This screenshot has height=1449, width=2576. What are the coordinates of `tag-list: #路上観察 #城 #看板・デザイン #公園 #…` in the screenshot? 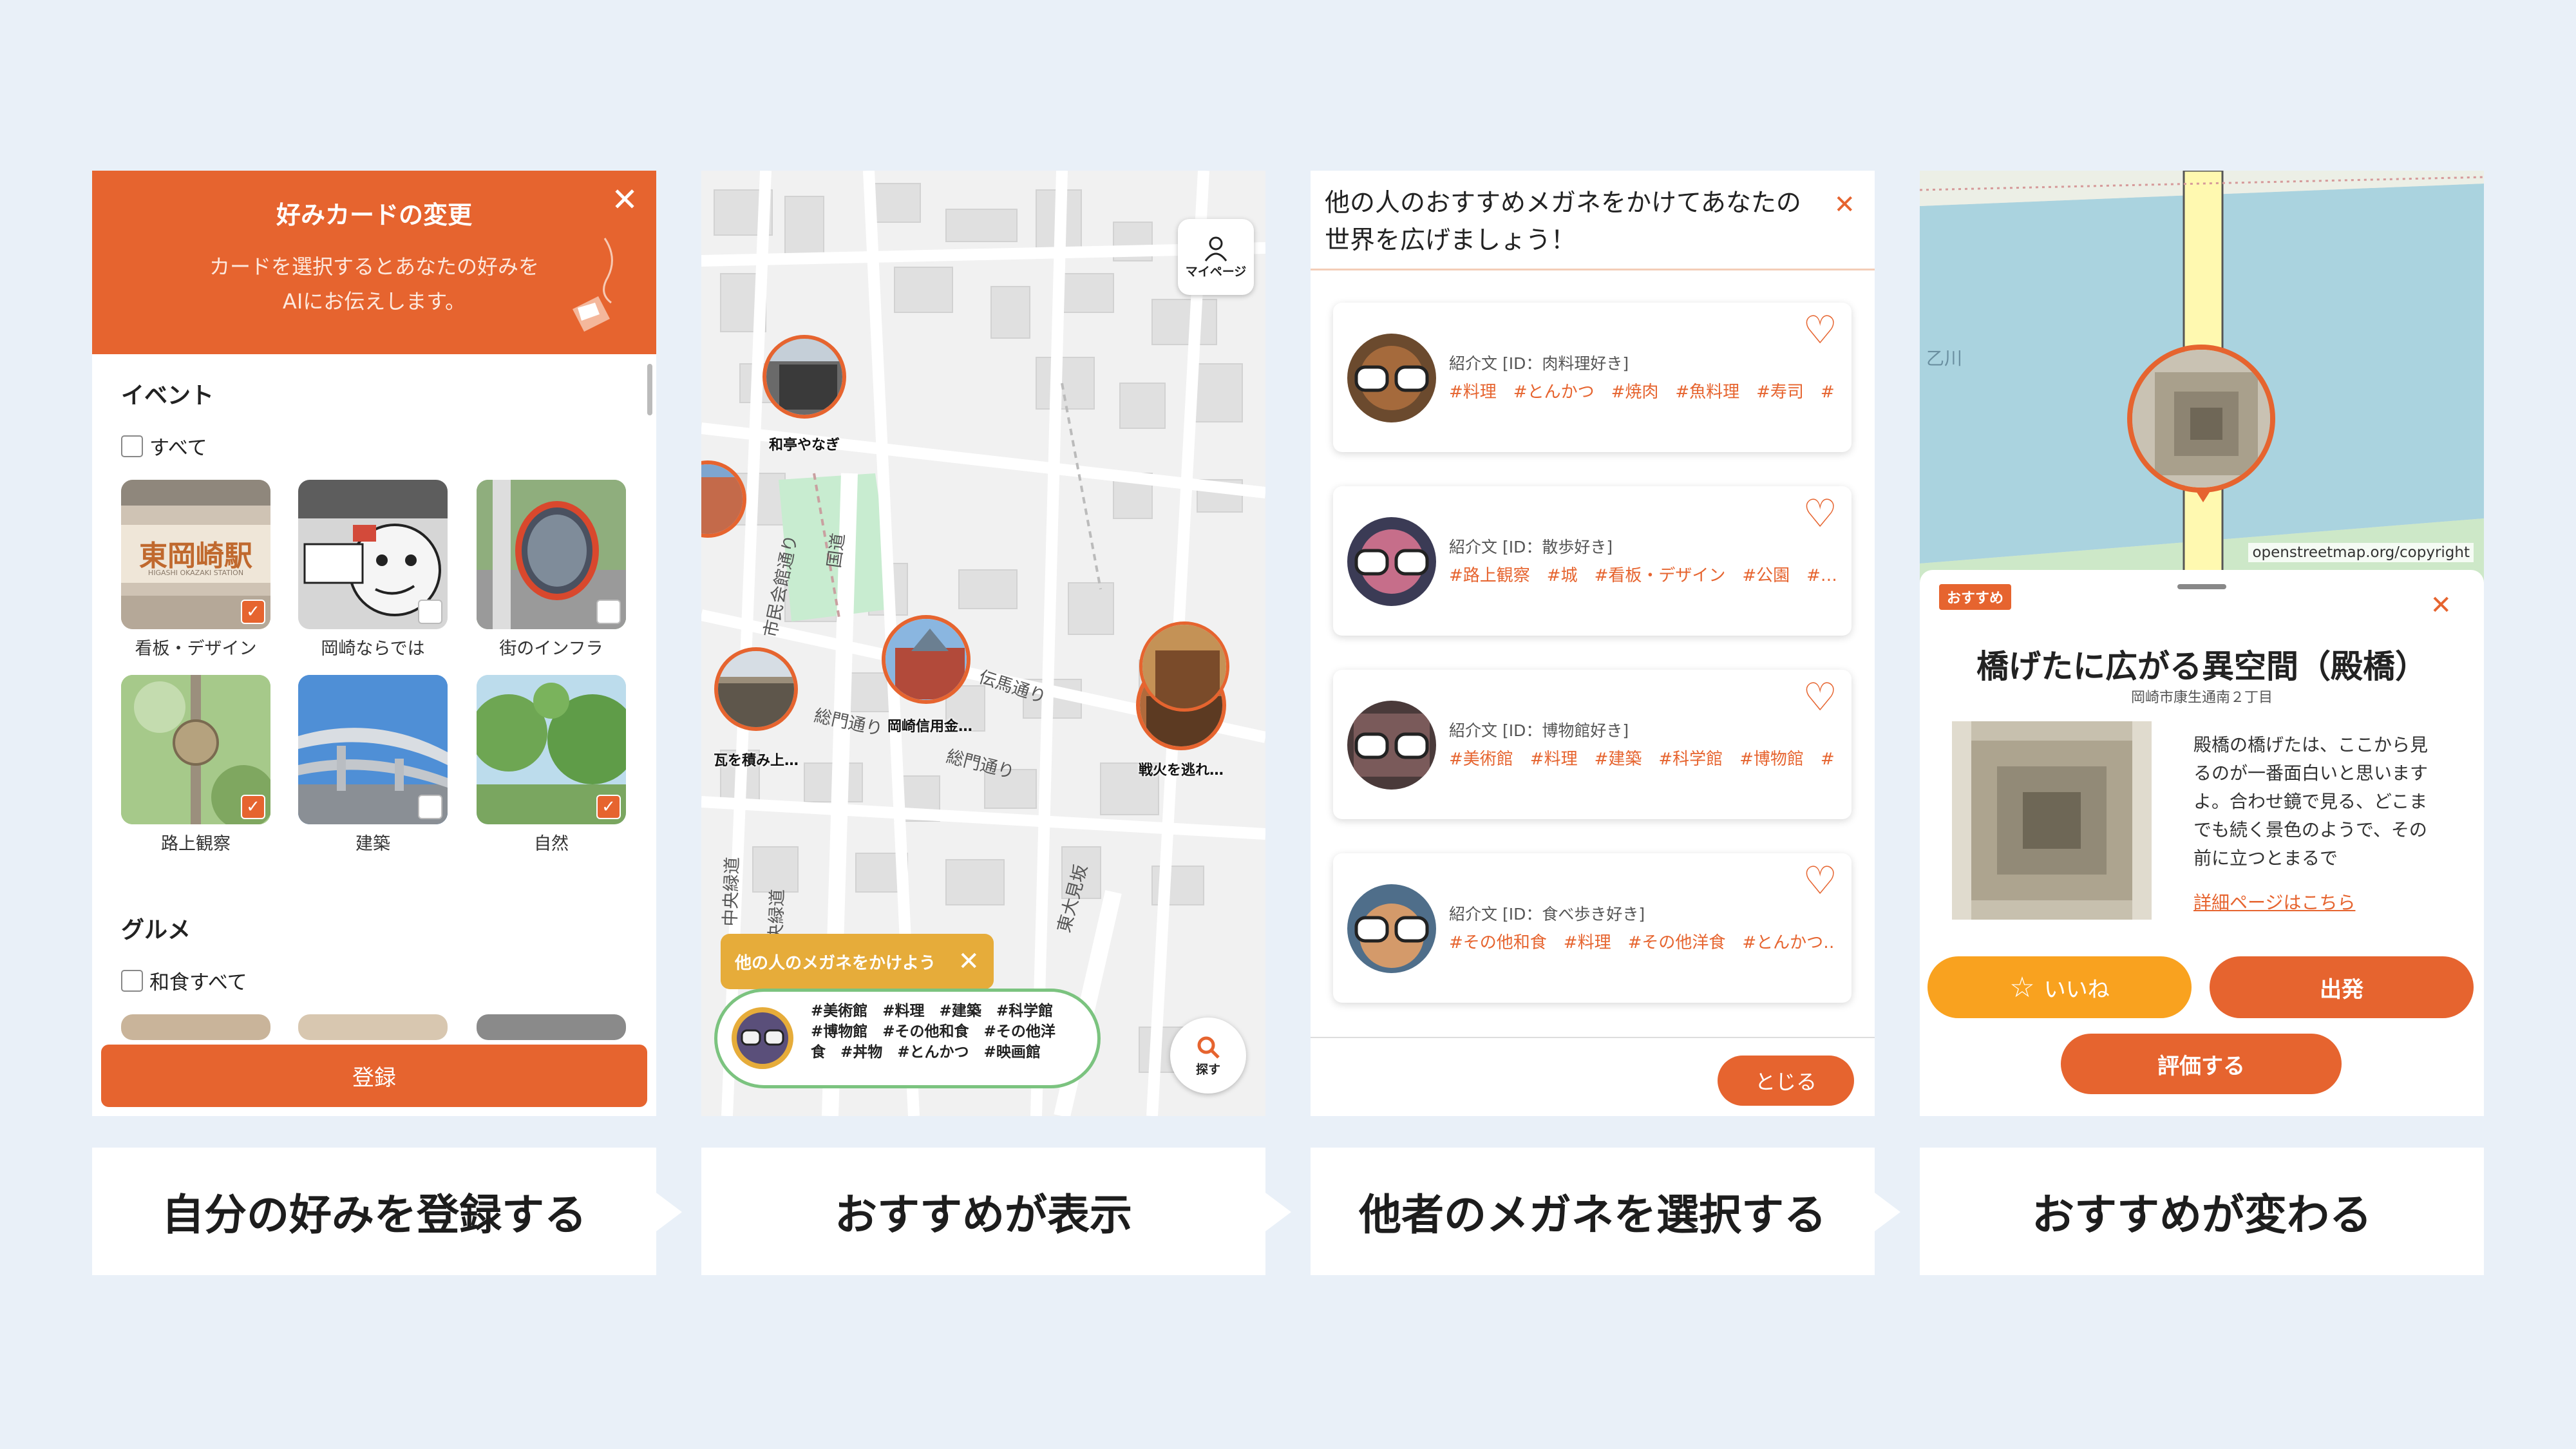 It's located at (1642, 575).